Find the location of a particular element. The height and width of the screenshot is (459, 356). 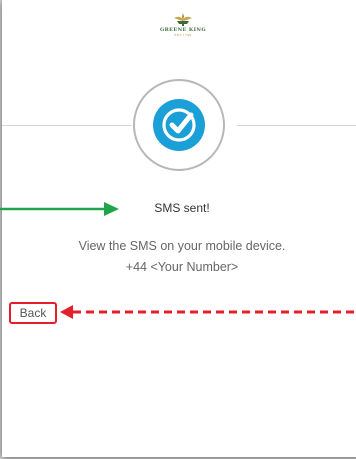

green-arrow-annotation is located at coordinates (59, 209).